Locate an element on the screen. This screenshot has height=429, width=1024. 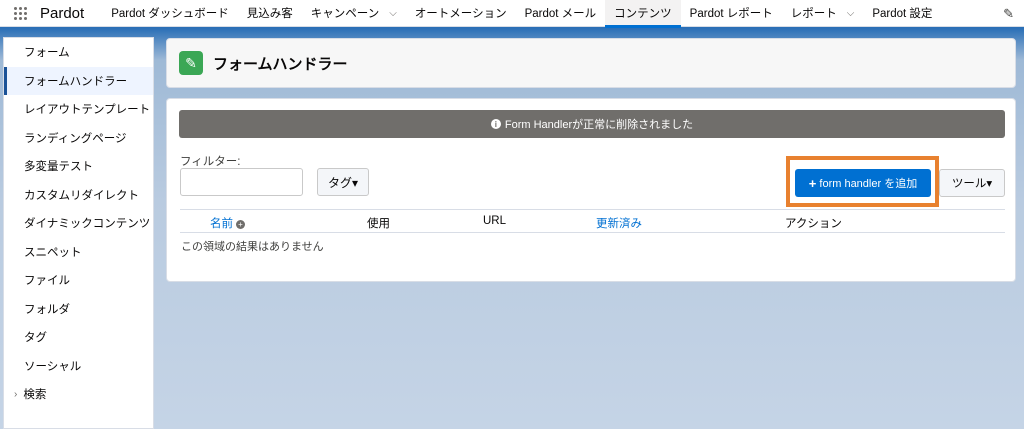
column-header-updated: 更新済み is located at coordinates (619, 223).